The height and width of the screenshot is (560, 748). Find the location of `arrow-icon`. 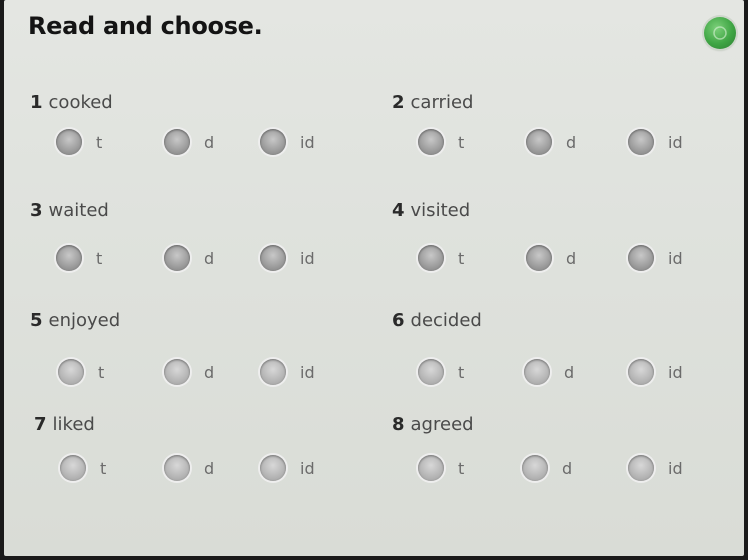

arrow-icon is located at coordinates (720, 33).